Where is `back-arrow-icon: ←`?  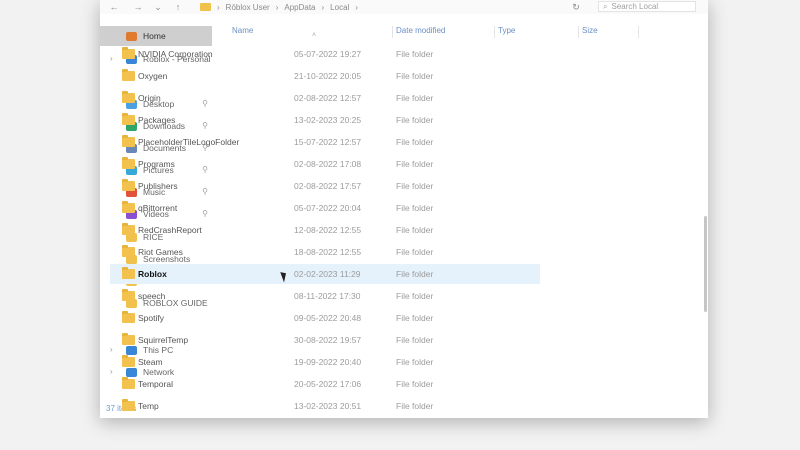
back-arrow-icon: ← is located at coordinates (114, 7).